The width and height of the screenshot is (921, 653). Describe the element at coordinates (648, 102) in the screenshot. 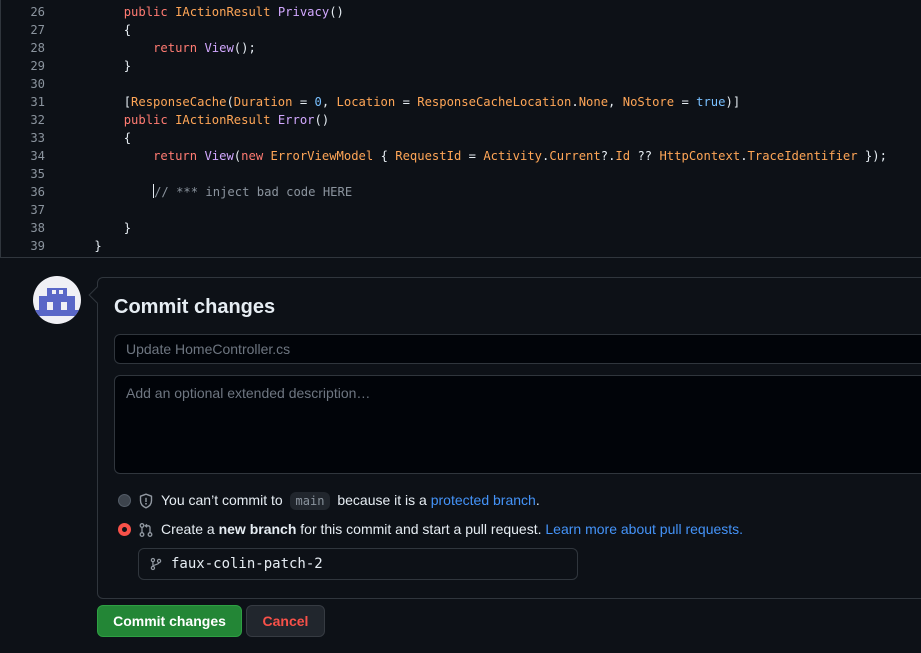

I see `code-token: NoStore` at that location.